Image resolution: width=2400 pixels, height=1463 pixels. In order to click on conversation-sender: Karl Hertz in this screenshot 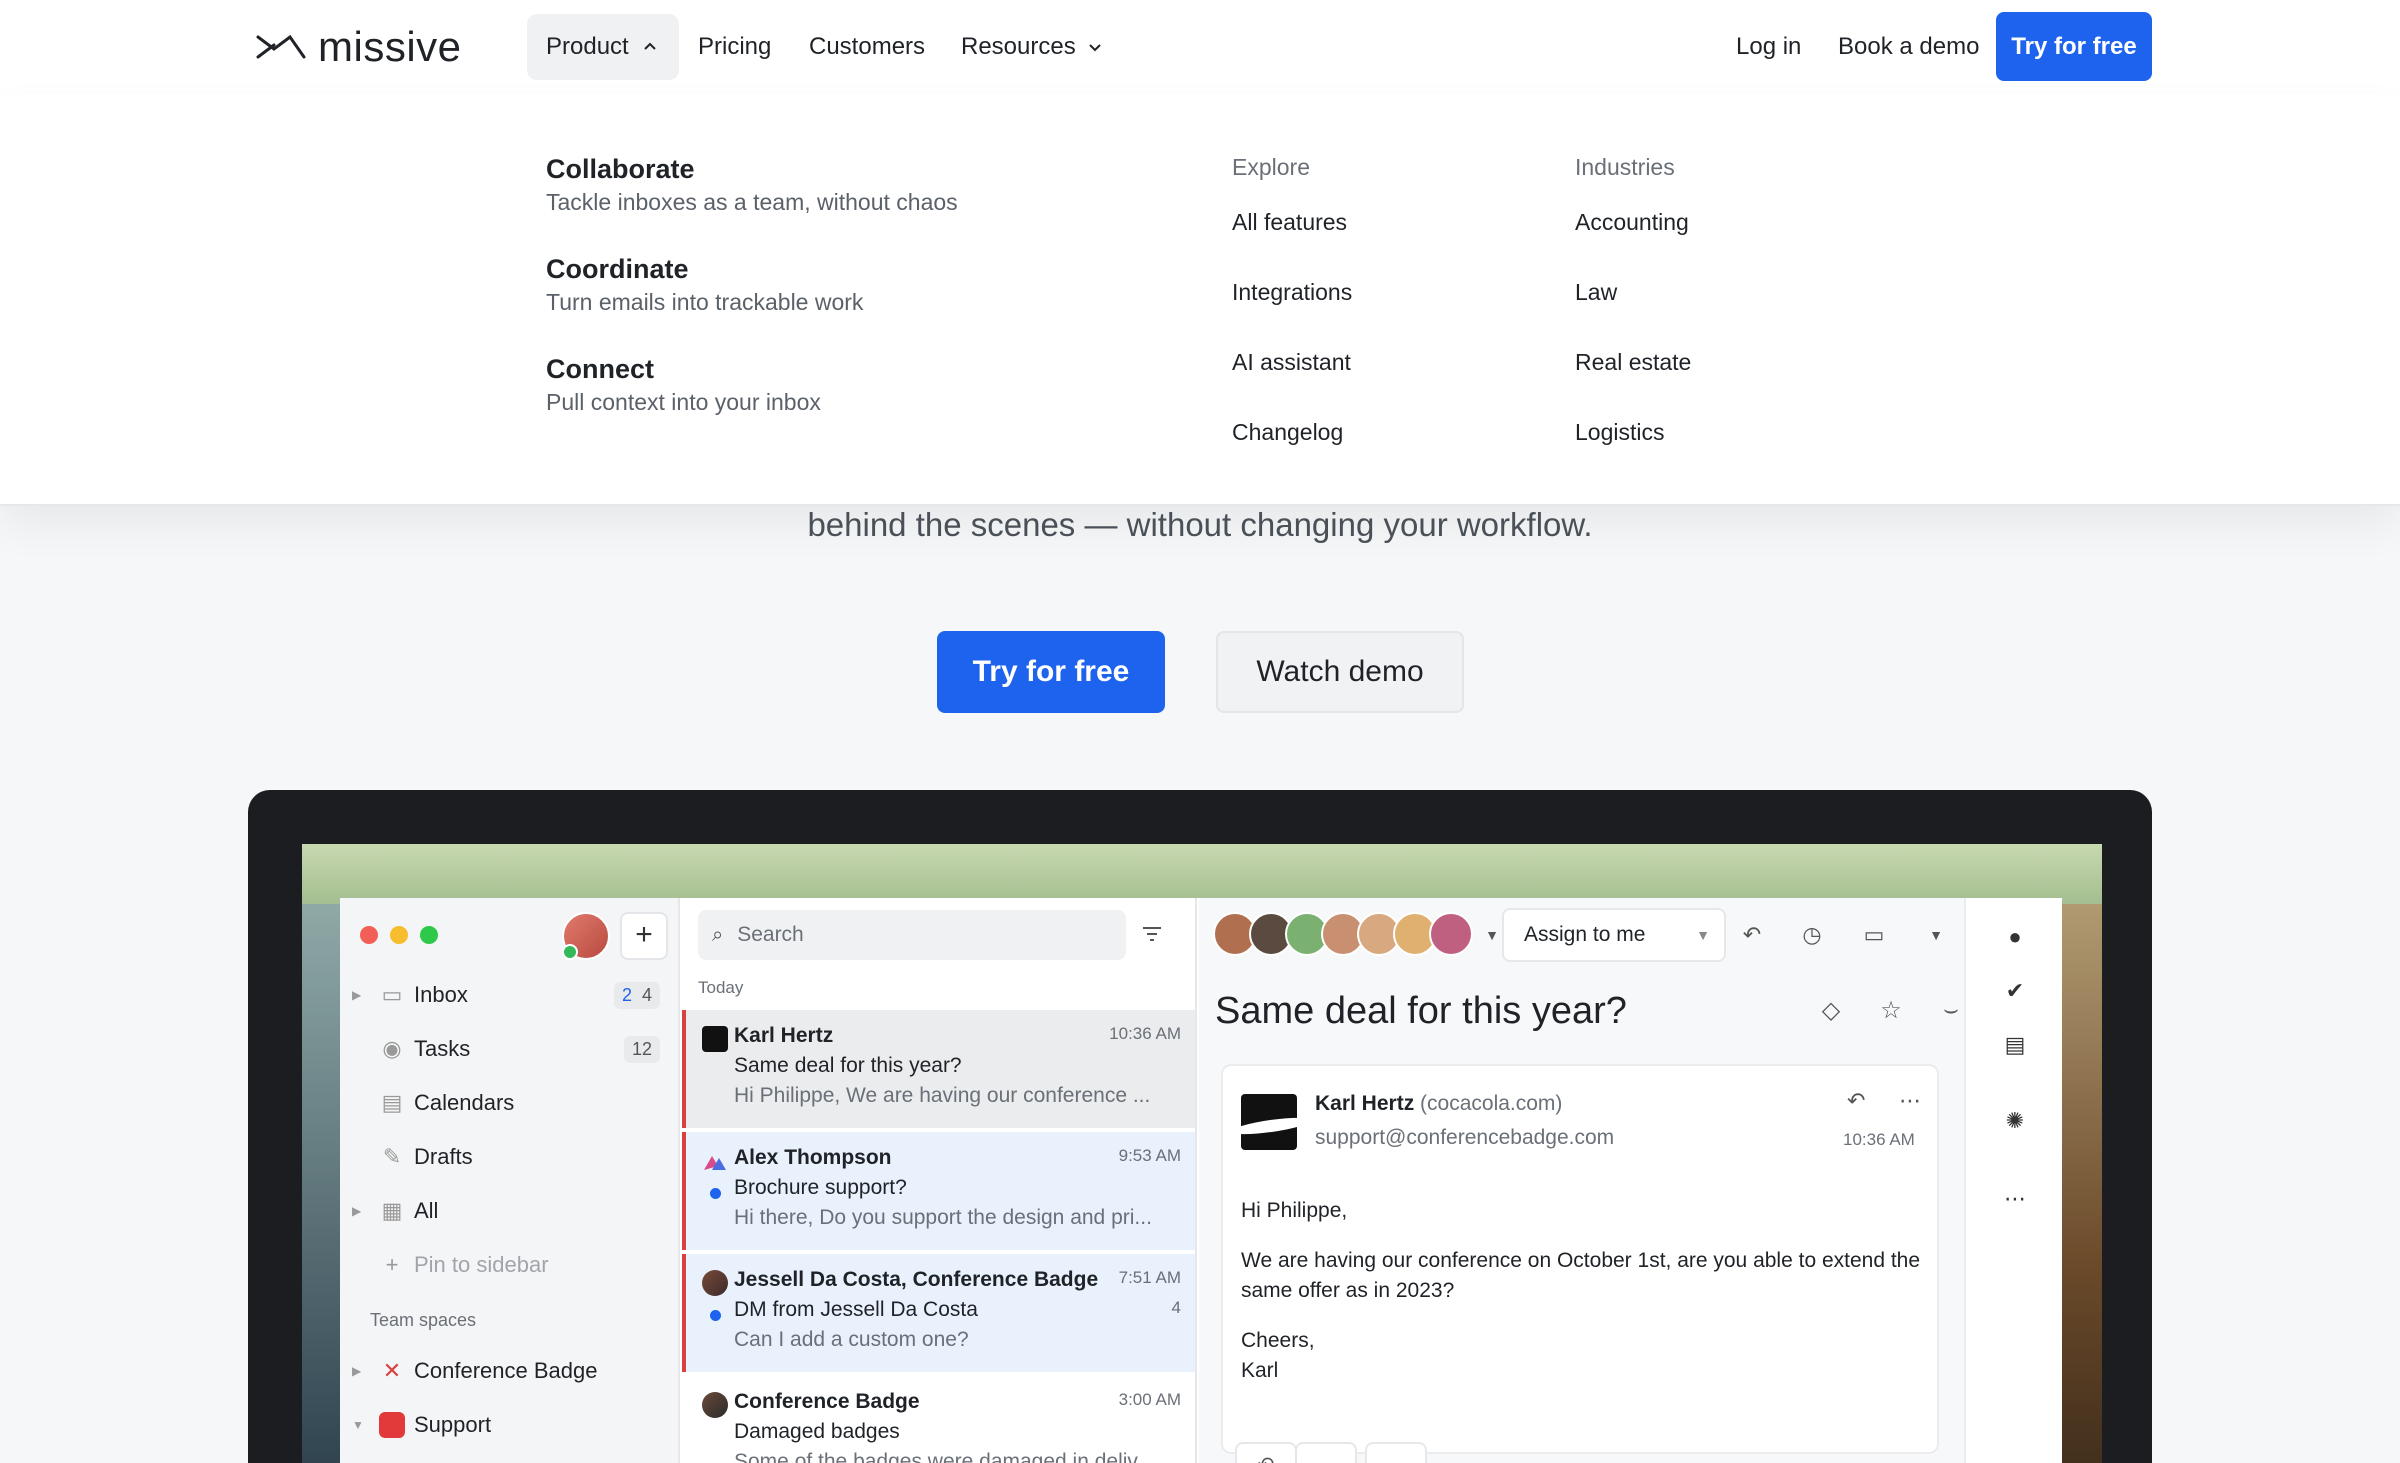, I will do `click(784, 1035)`.